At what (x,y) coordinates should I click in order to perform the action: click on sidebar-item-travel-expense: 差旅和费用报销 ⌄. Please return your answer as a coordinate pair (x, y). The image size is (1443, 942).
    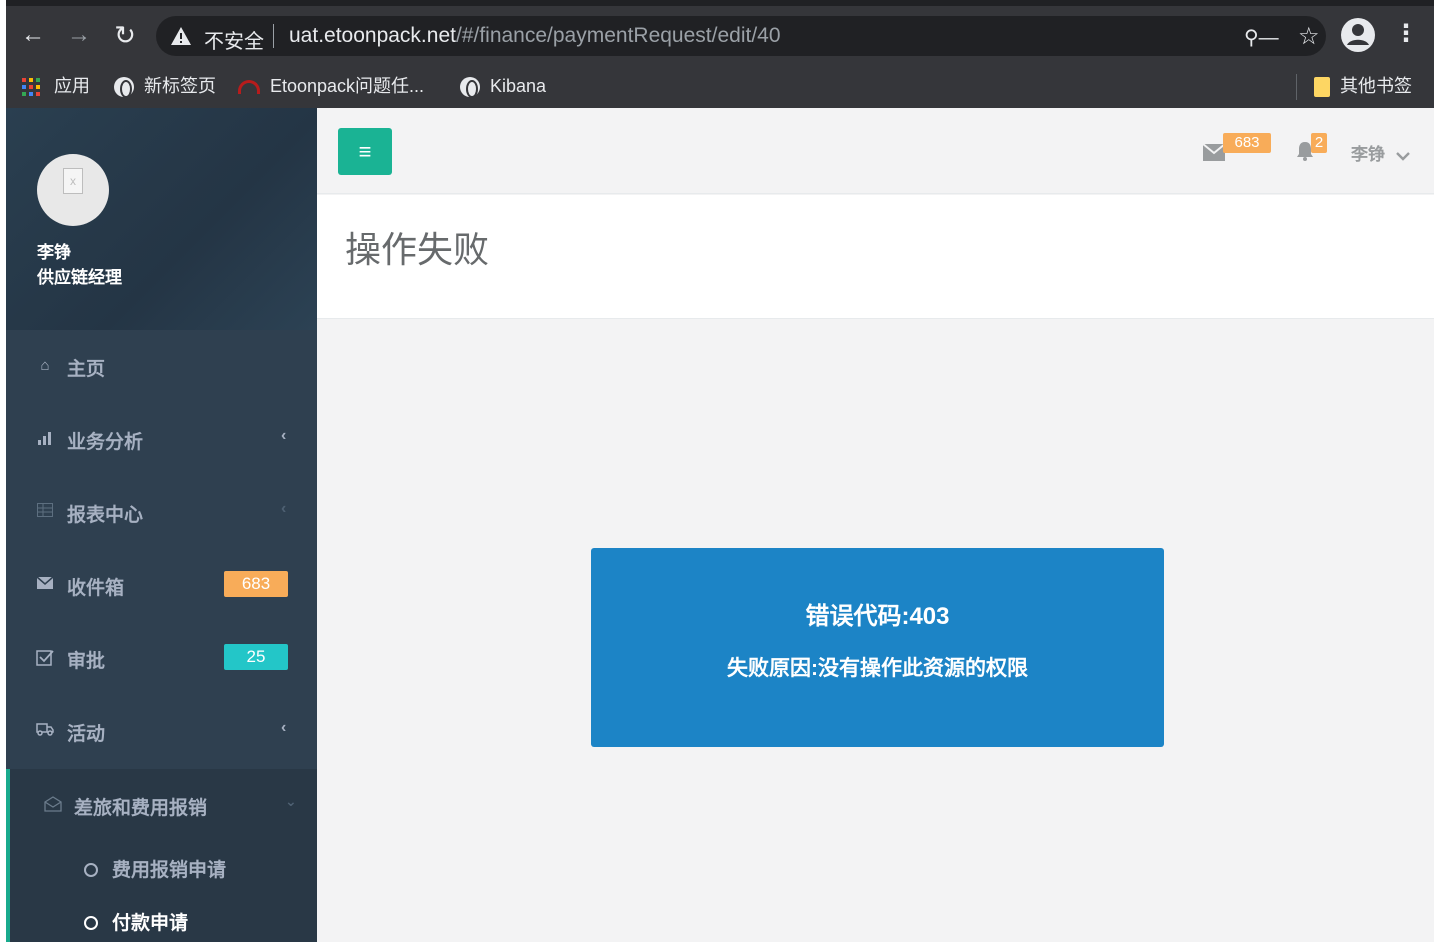
    Looking at the image, I should click on (163, 805).